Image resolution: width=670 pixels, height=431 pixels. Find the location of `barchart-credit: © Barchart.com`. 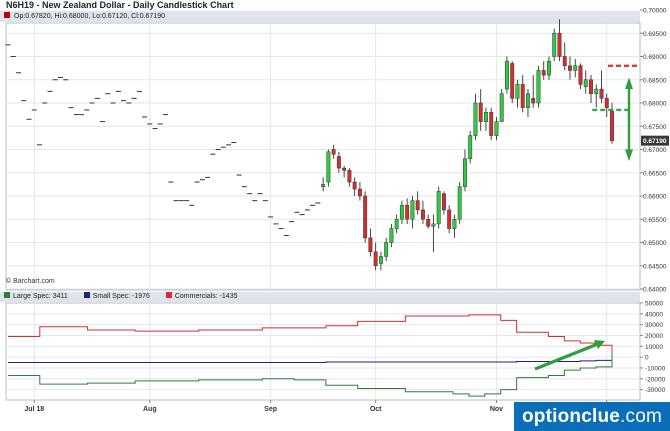

barchart-credit: © Barchart.com is located at coordinates (30, 281).